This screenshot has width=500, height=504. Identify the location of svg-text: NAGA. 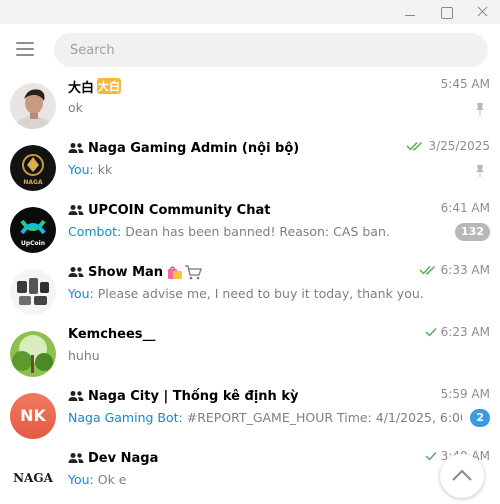
(33, 182).